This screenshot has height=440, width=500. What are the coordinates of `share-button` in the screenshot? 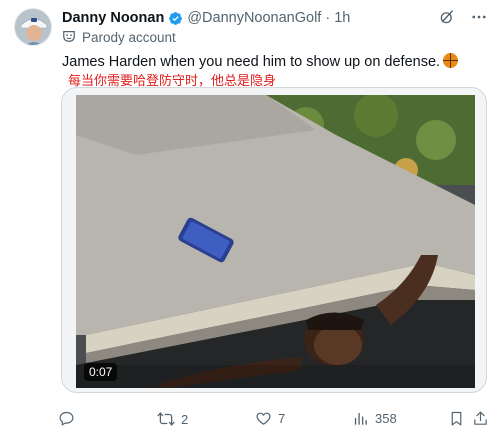 It's located at (480, 418).